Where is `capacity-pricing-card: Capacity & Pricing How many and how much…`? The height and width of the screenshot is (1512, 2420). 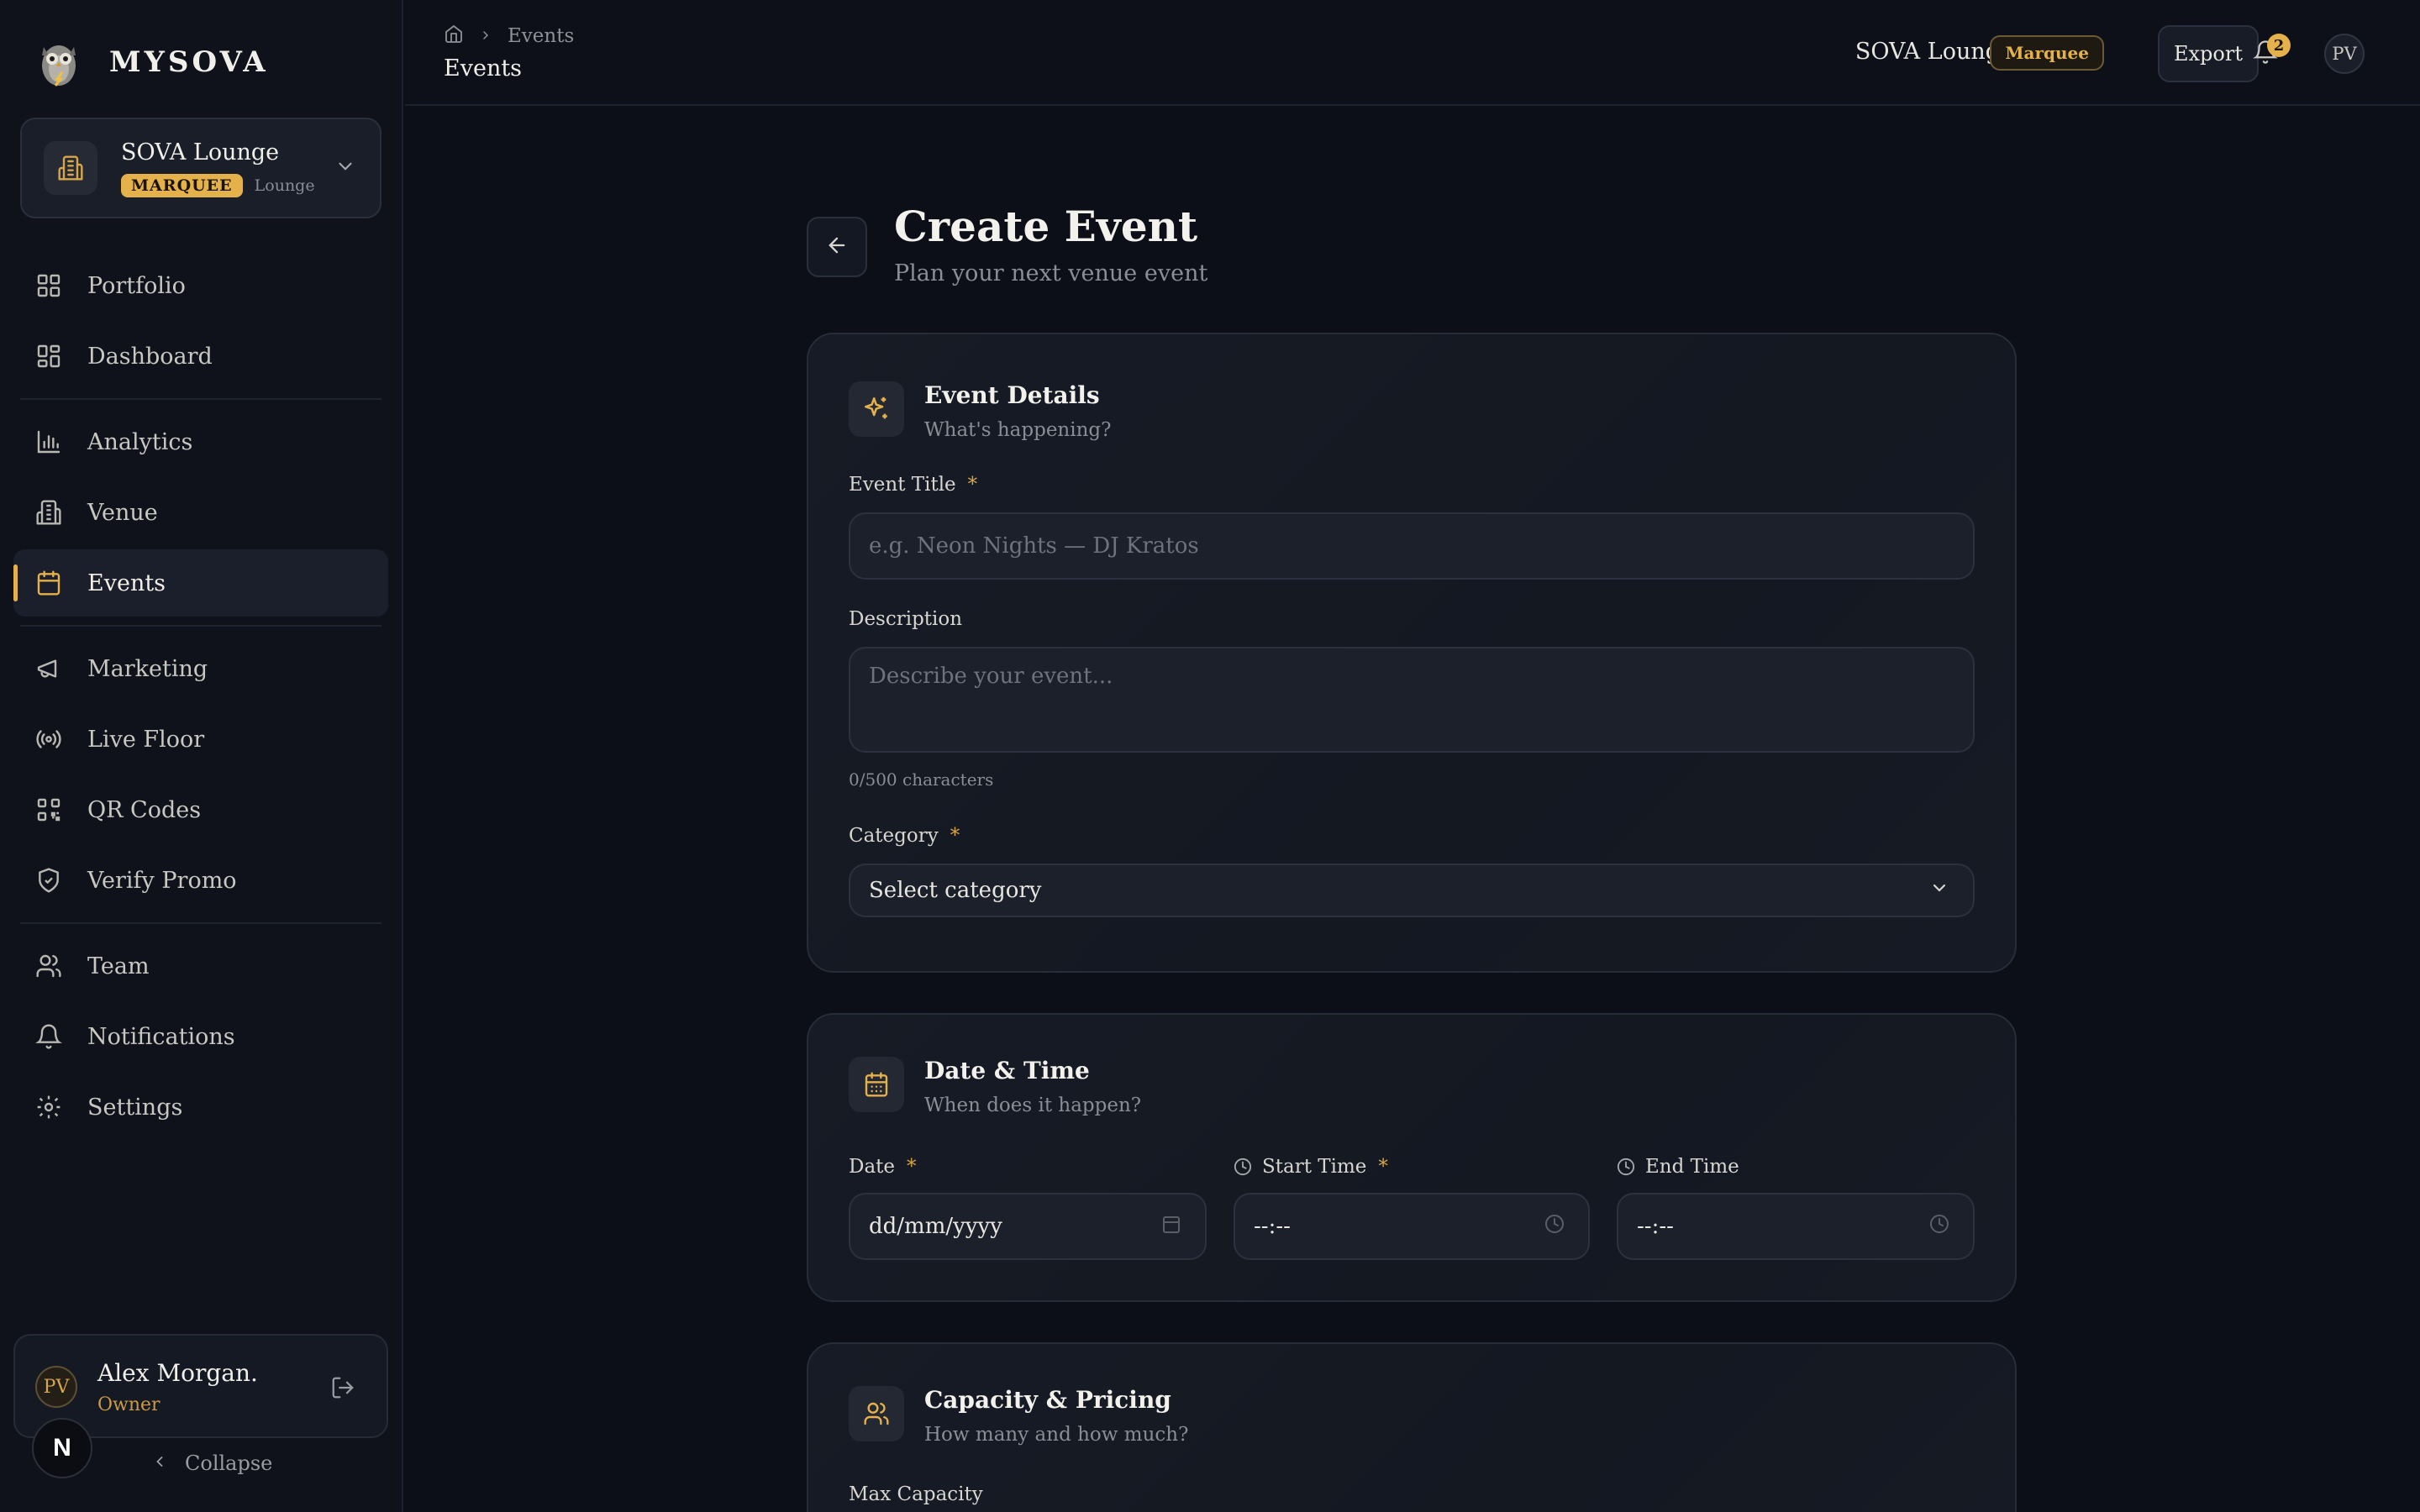 capacity-pricing-card: Capacity & Pricing How many and how much… is located at coordinates (1412, 1427).